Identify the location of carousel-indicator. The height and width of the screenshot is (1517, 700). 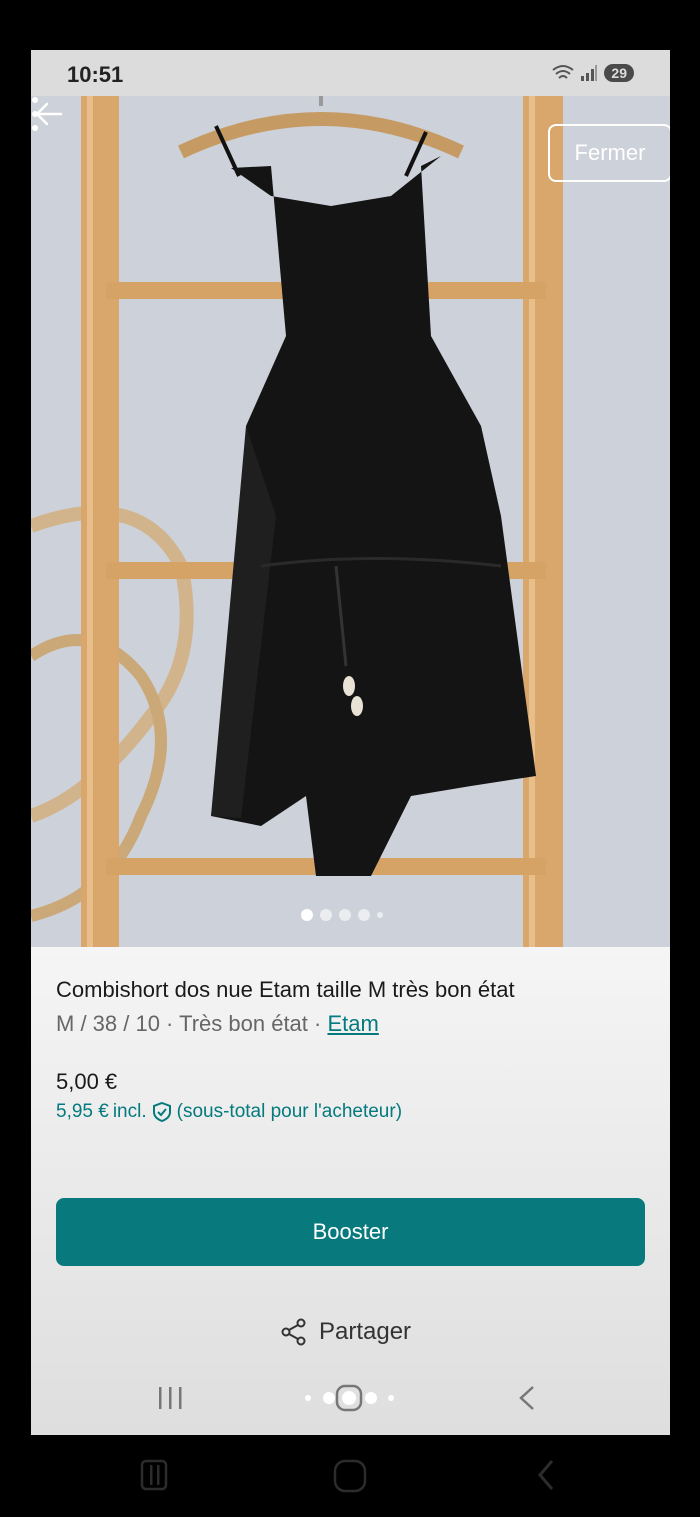
(342, 915).